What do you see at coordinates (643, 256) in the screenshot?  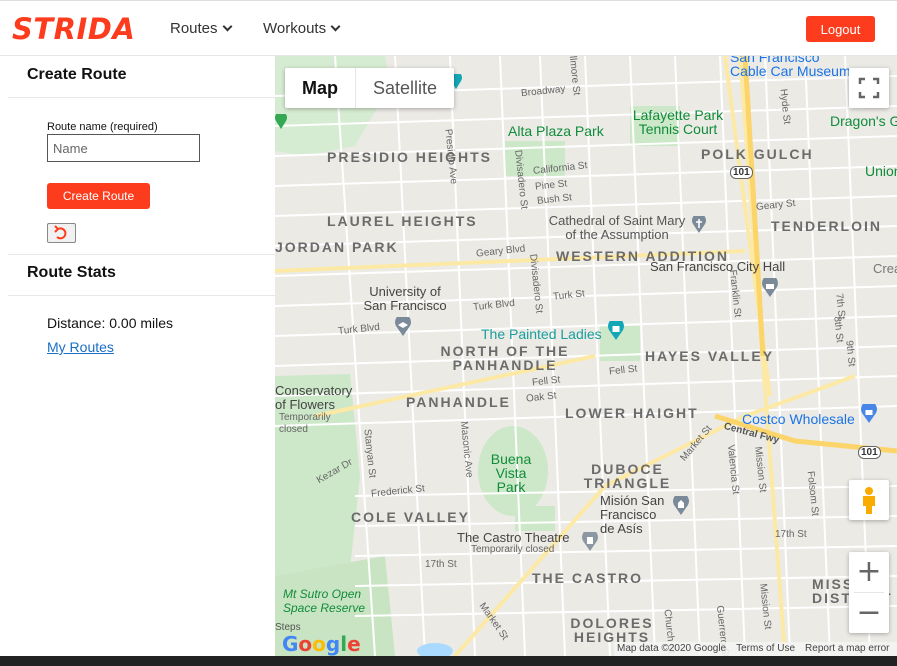 I see `map-label-western-addition: WESTERN ADDITION` at bounding box center [643, 256].